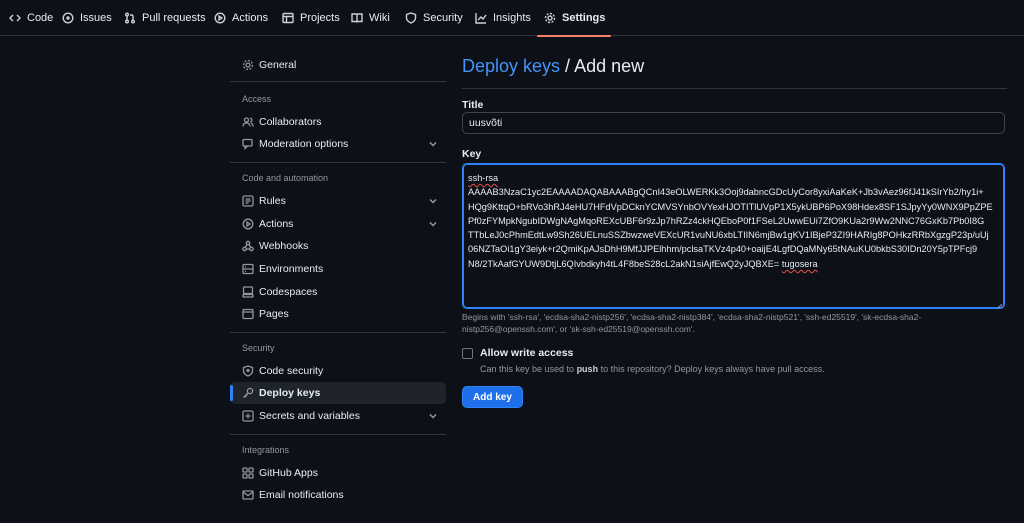  What do you see at coordinates (492, 397) in the screenshot?
I see `add-key-button: Add key` at bounding box center [492, 397].